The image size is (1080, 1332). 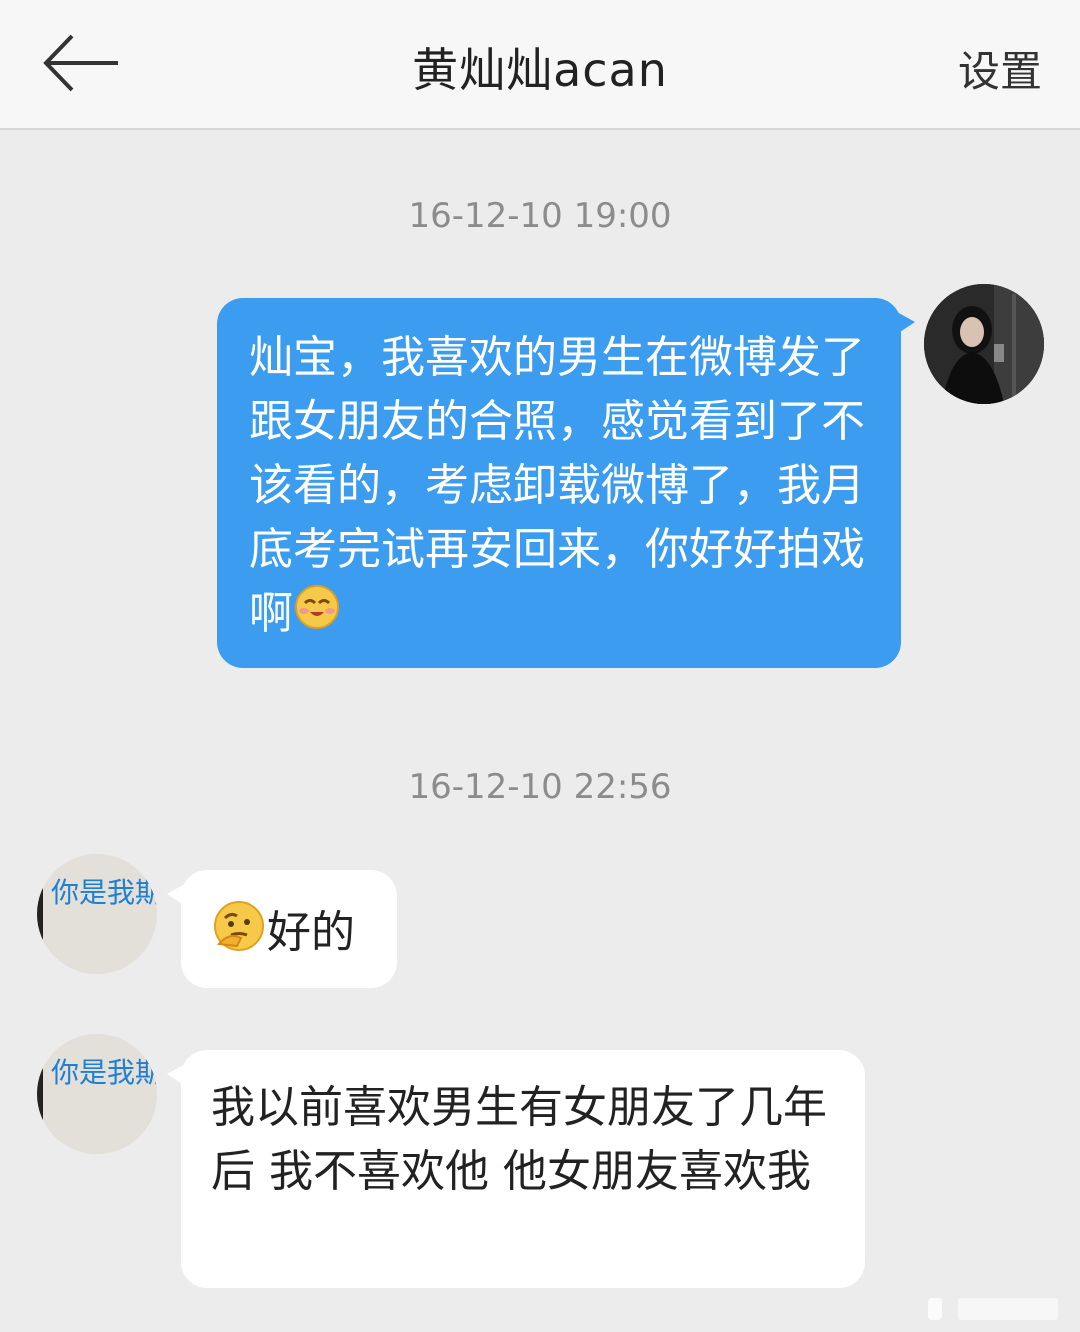 What do you see at coordinates (540, 70) in the screenshot?
I see `chat-title: 黄灿灿acan` at bounding box center [540, 70].